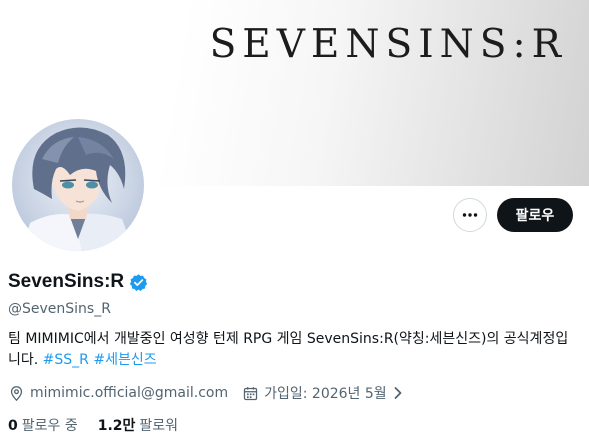  What do you see at coordinates (16, 393) in the screenshot?
I see `location-pin-icon` at bounding box center [16, 393].